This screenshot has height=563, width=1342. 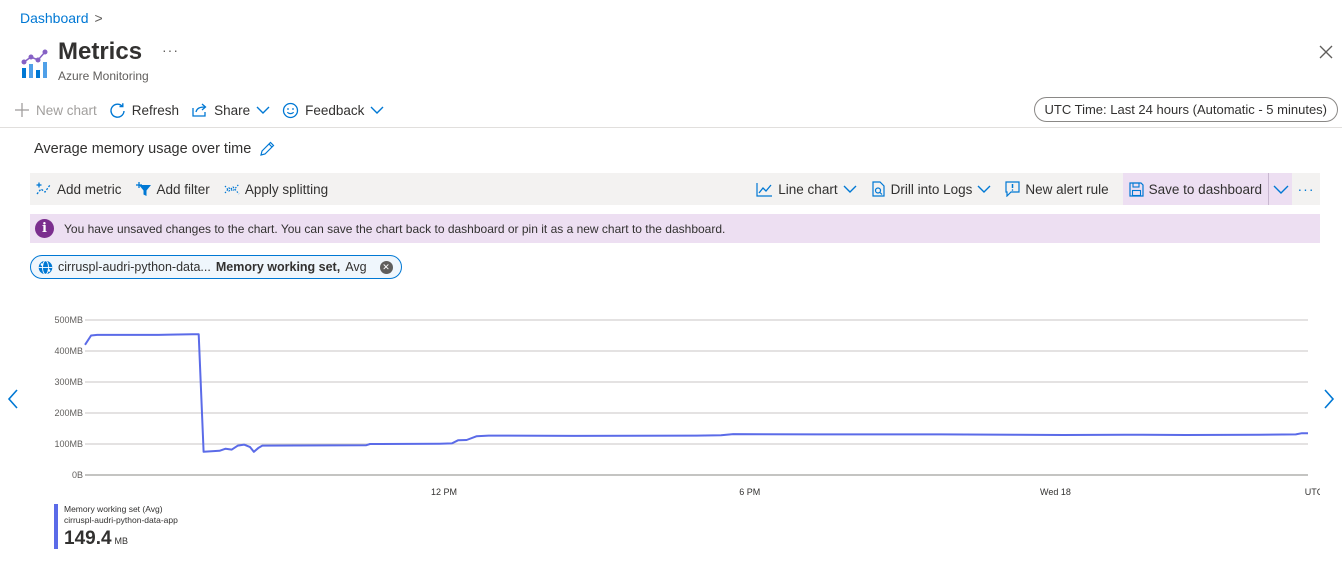 I want to click on splitting-icon, so click(x=232, y=189).